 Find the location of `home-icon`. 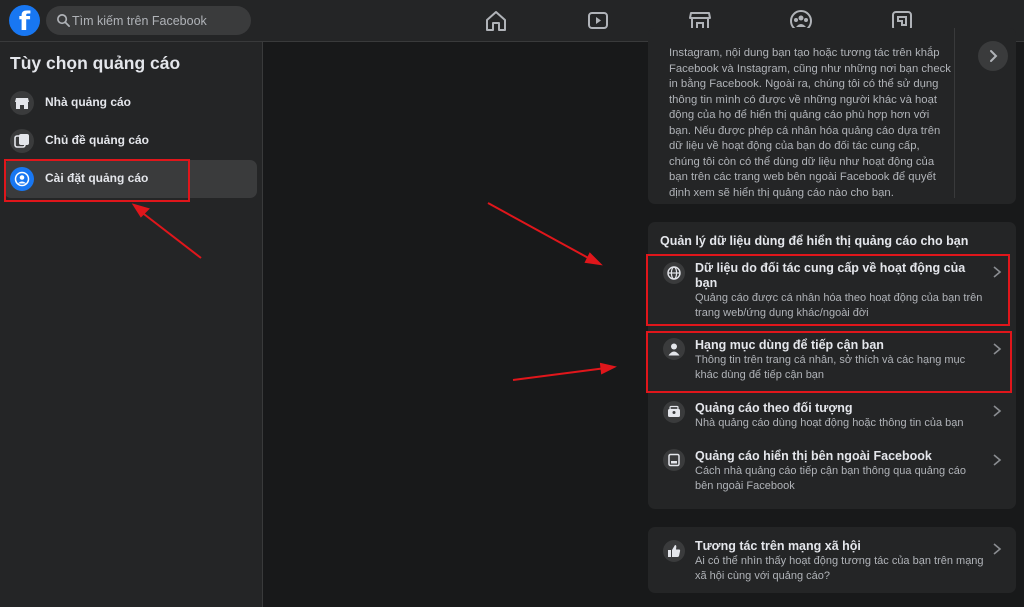

home-icon is located at coordinates (496, 21).